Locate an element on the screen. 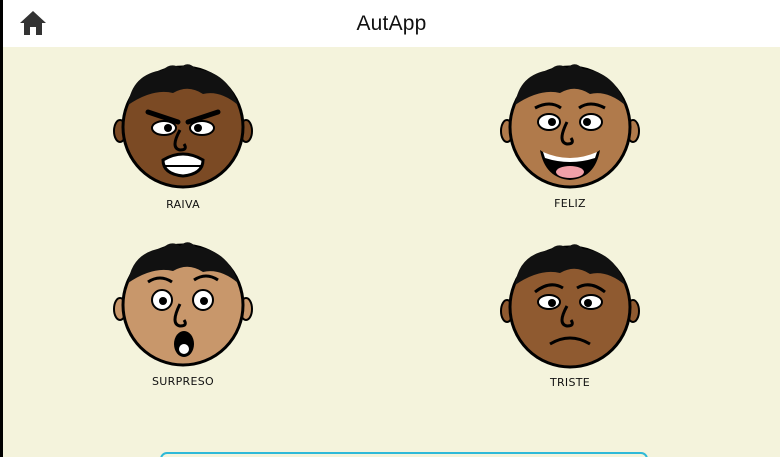 This screenshot has height=457, width=780. emotion-card-surpreso: SURPRESO is located at coordinates (183, 318).